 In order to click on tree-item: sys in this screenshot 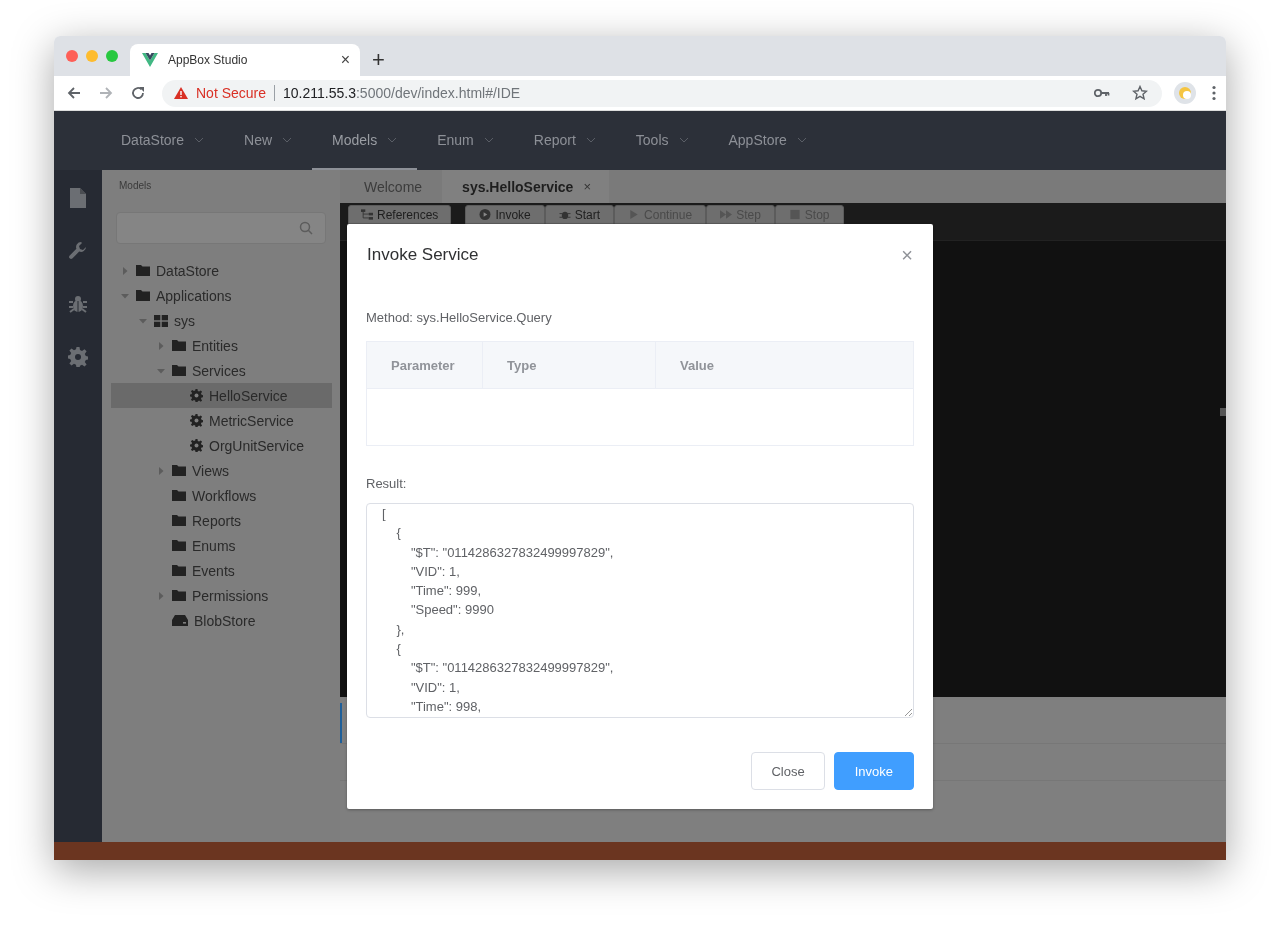, I will do `click(221, 320)`.